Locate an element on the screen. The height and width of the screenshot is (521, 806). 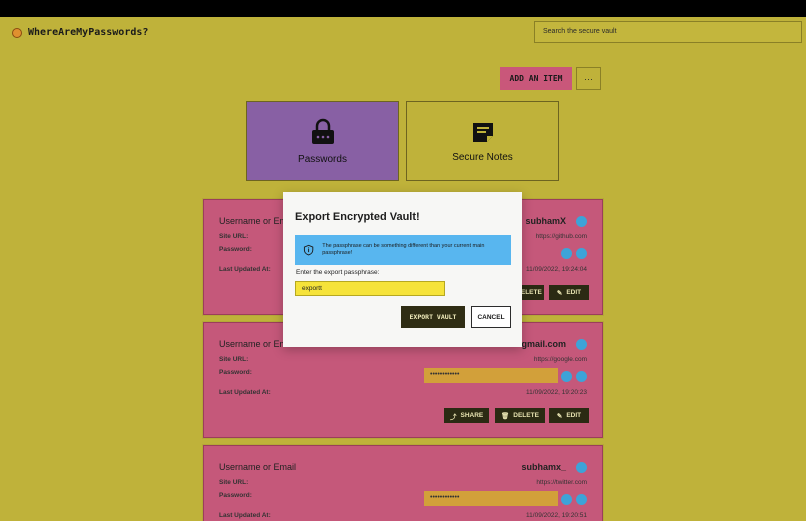
category-label: Secure Notes is located at coordinates (482, 157).